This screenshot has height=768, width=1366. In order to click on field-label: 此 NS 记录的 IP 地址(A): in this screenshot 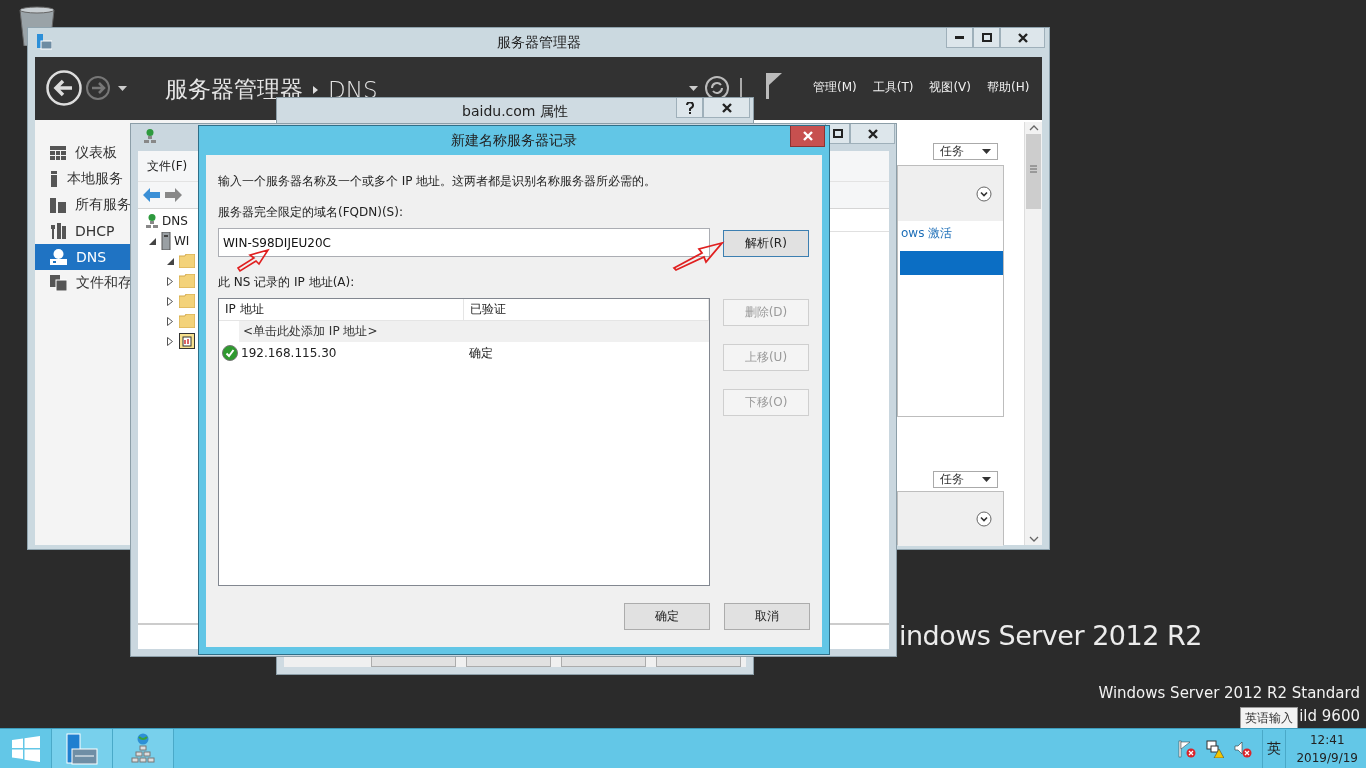, I will do `click(287, 282)`.